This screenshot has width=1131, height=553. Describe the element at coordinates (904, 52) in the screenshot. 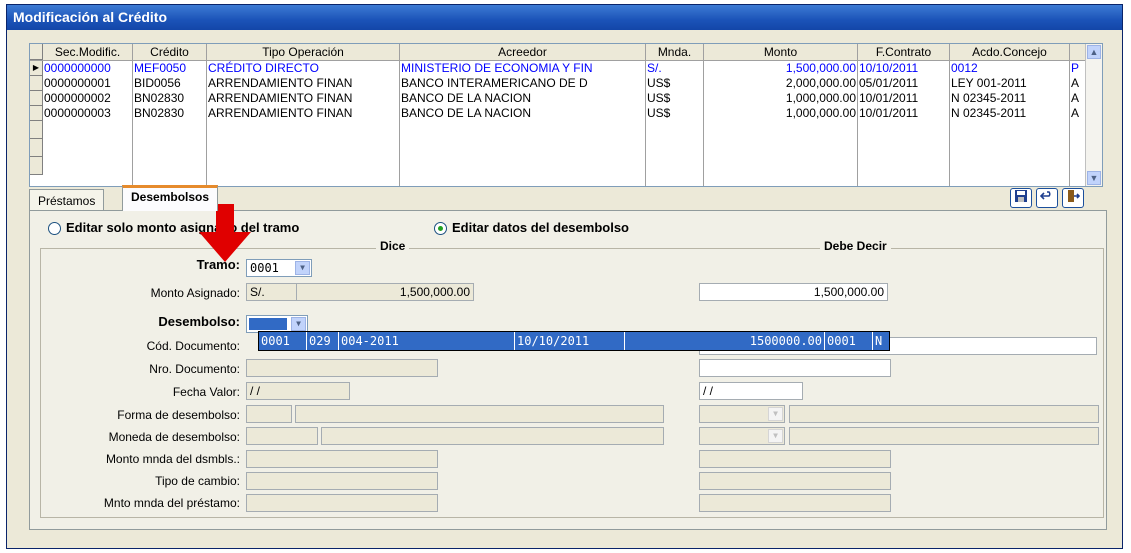

I see `col-f-contrato: F.Contrato` at that location.